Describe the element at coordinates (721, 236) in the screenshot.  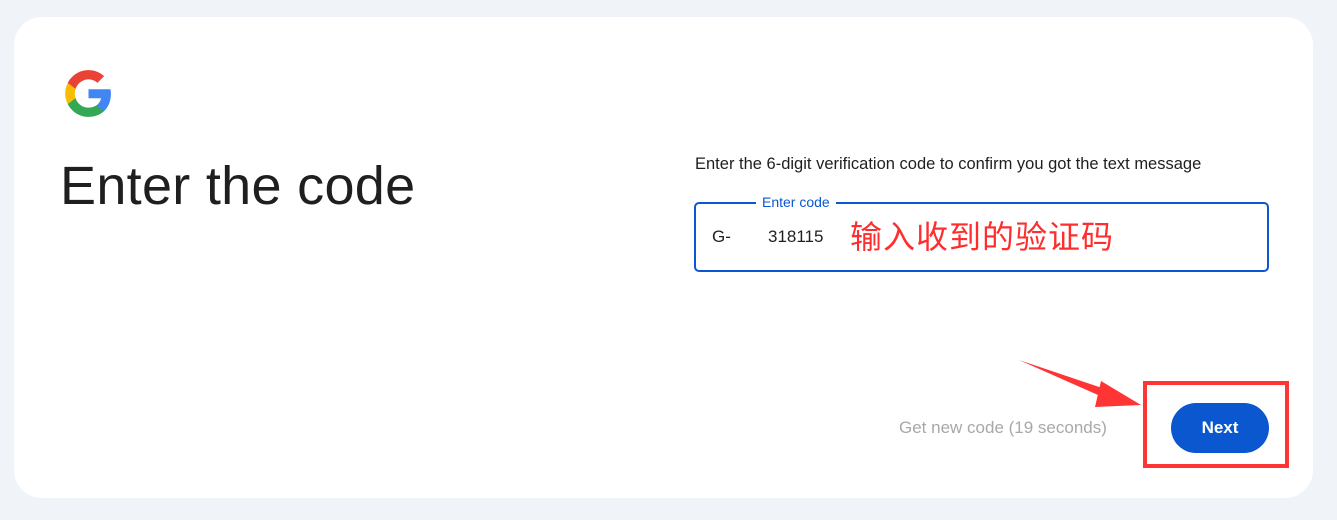
I see `code-prefix: G-` at that location.